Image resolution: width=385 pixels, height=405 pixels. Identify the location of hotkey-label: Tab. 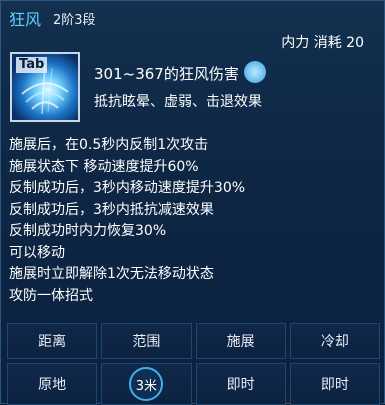
(32, 65).